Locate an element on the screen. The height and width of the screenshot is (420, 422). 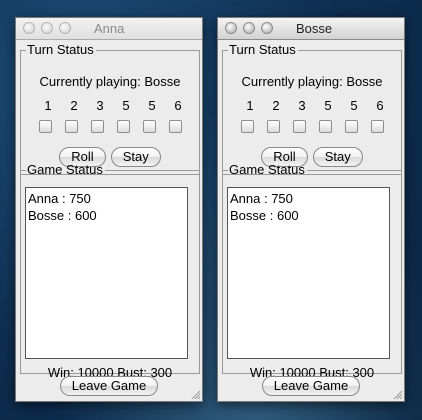
title-bar: Anna is located at coordinates (109, 29).